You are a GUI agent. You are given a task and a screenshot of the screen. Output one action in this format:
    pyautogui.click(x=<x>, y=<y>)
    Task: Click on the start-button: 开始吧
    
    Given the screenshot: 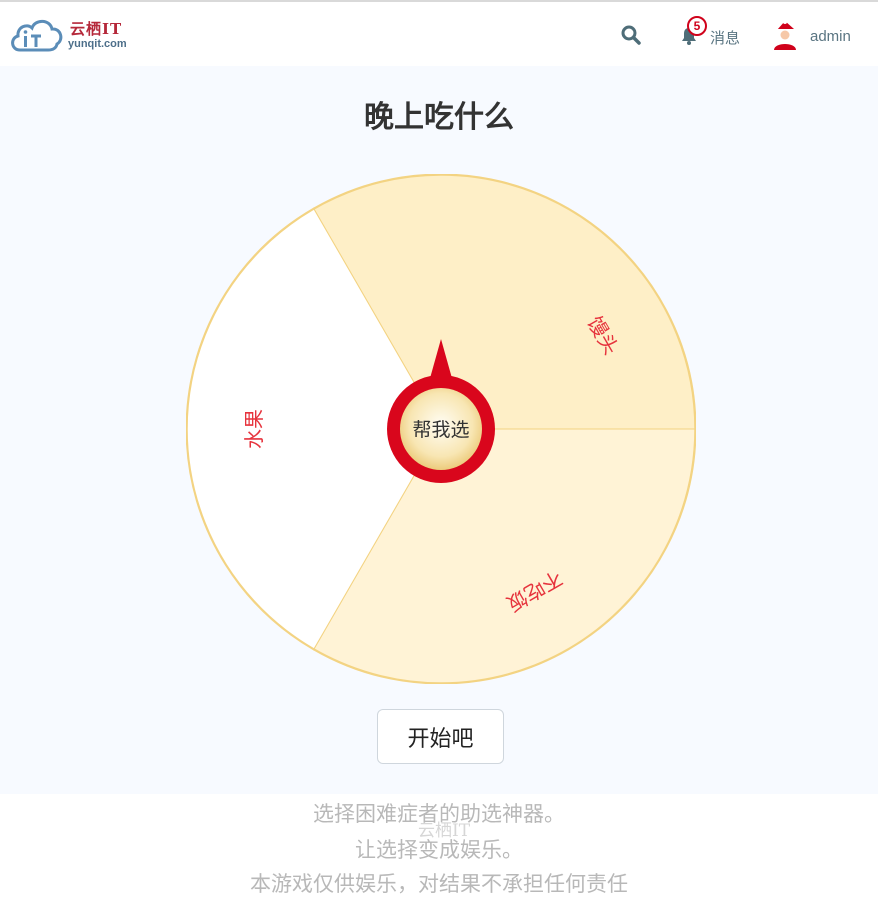 What is the action you would take?
    pyautogui.click(x=440, y=736)
    